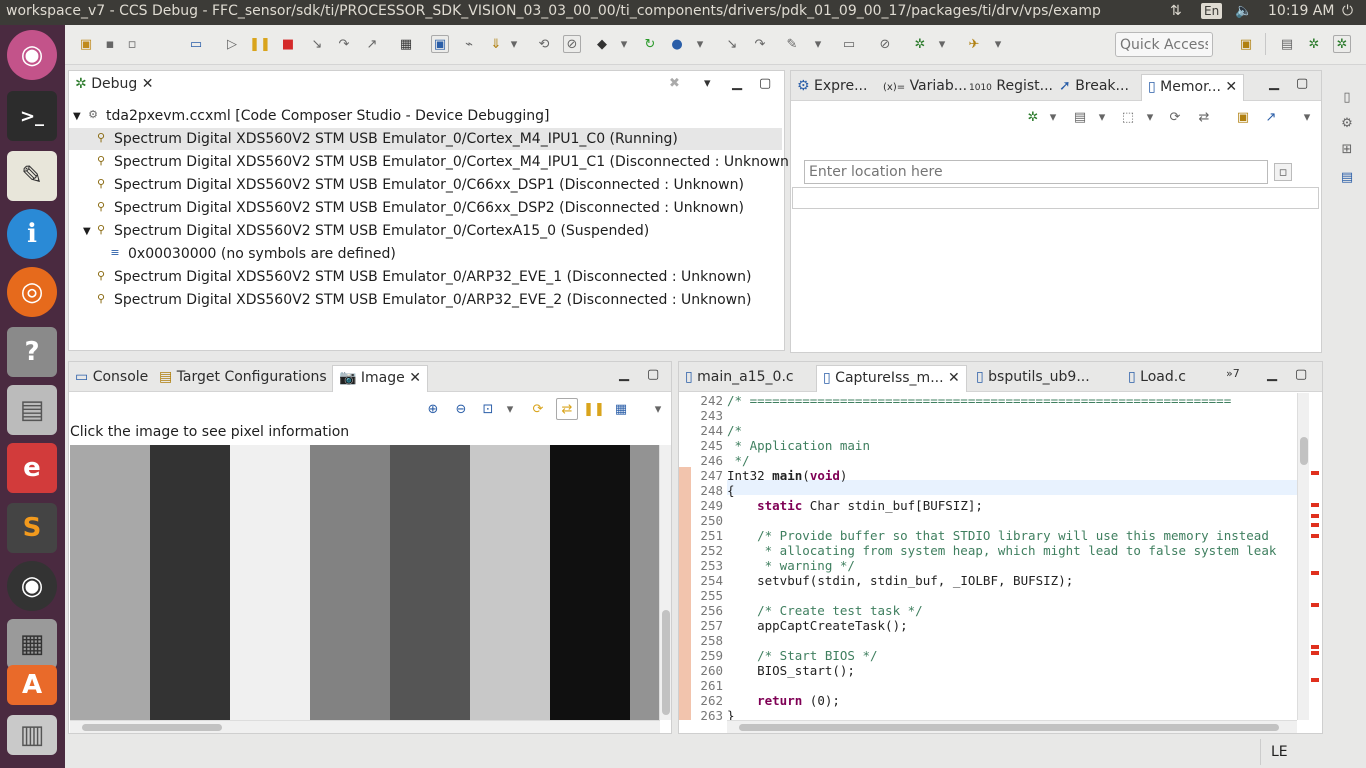 The height and width of the screenshot is (768, 1366). I want to click on editor-vscrollbar, so click(1303, 556).